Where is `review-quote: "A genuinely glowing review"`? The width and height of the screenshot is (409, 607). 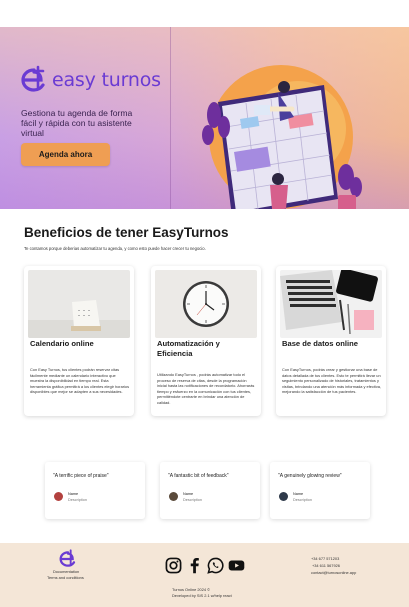 review-quote: "A genuinely glowing review" is located at coordinates (310, 476).